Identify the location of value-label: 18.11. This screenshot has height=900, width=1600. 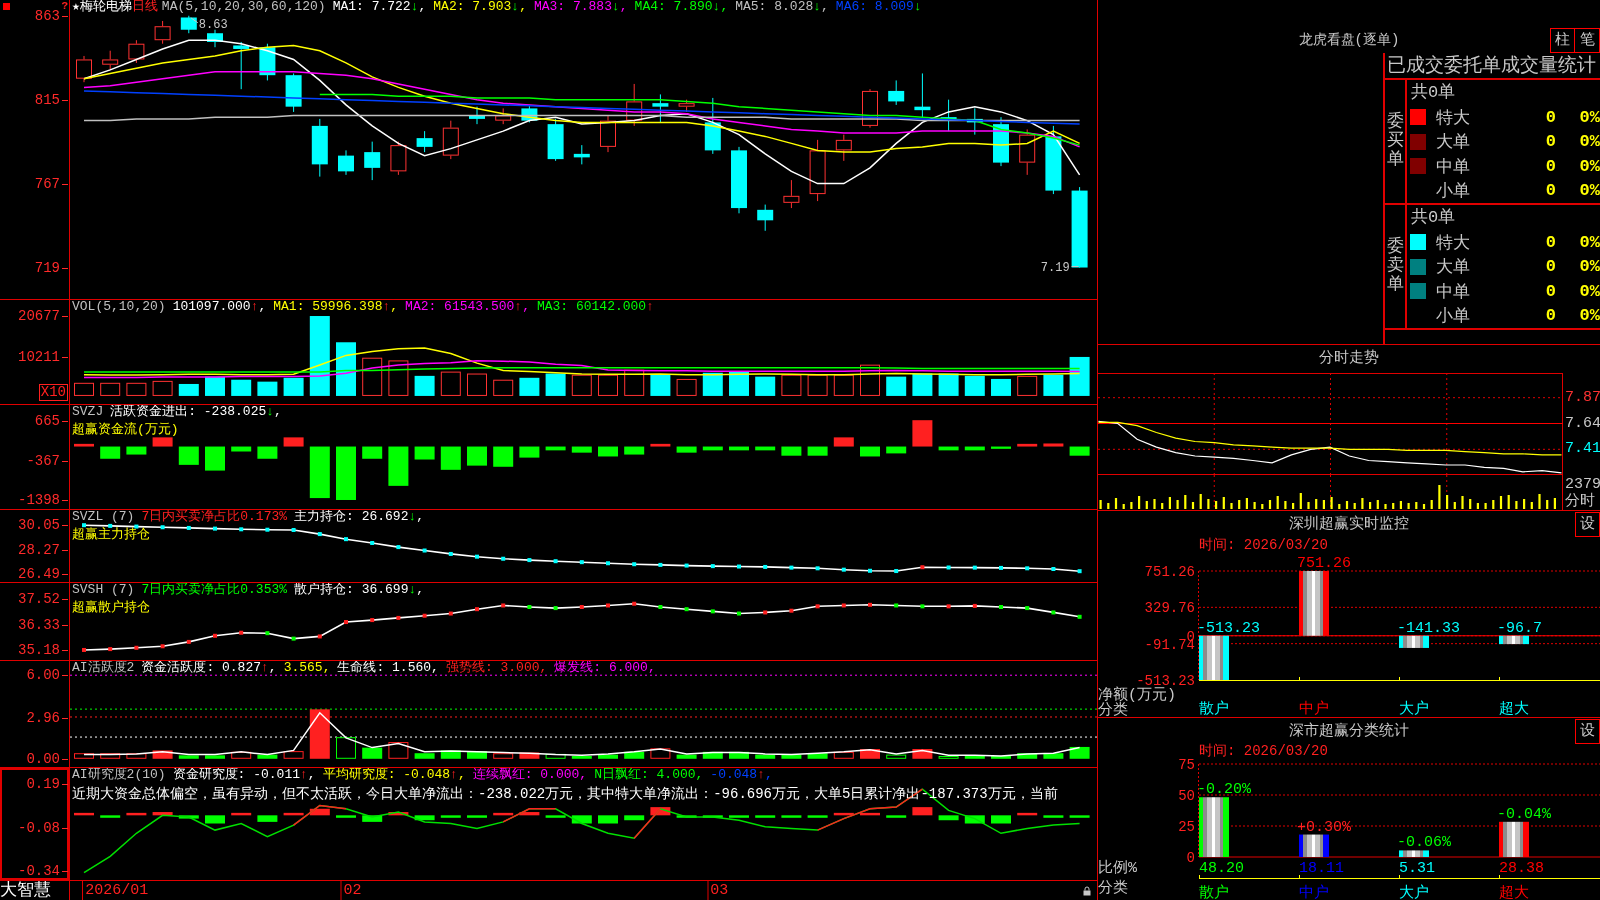
(1321, 868).